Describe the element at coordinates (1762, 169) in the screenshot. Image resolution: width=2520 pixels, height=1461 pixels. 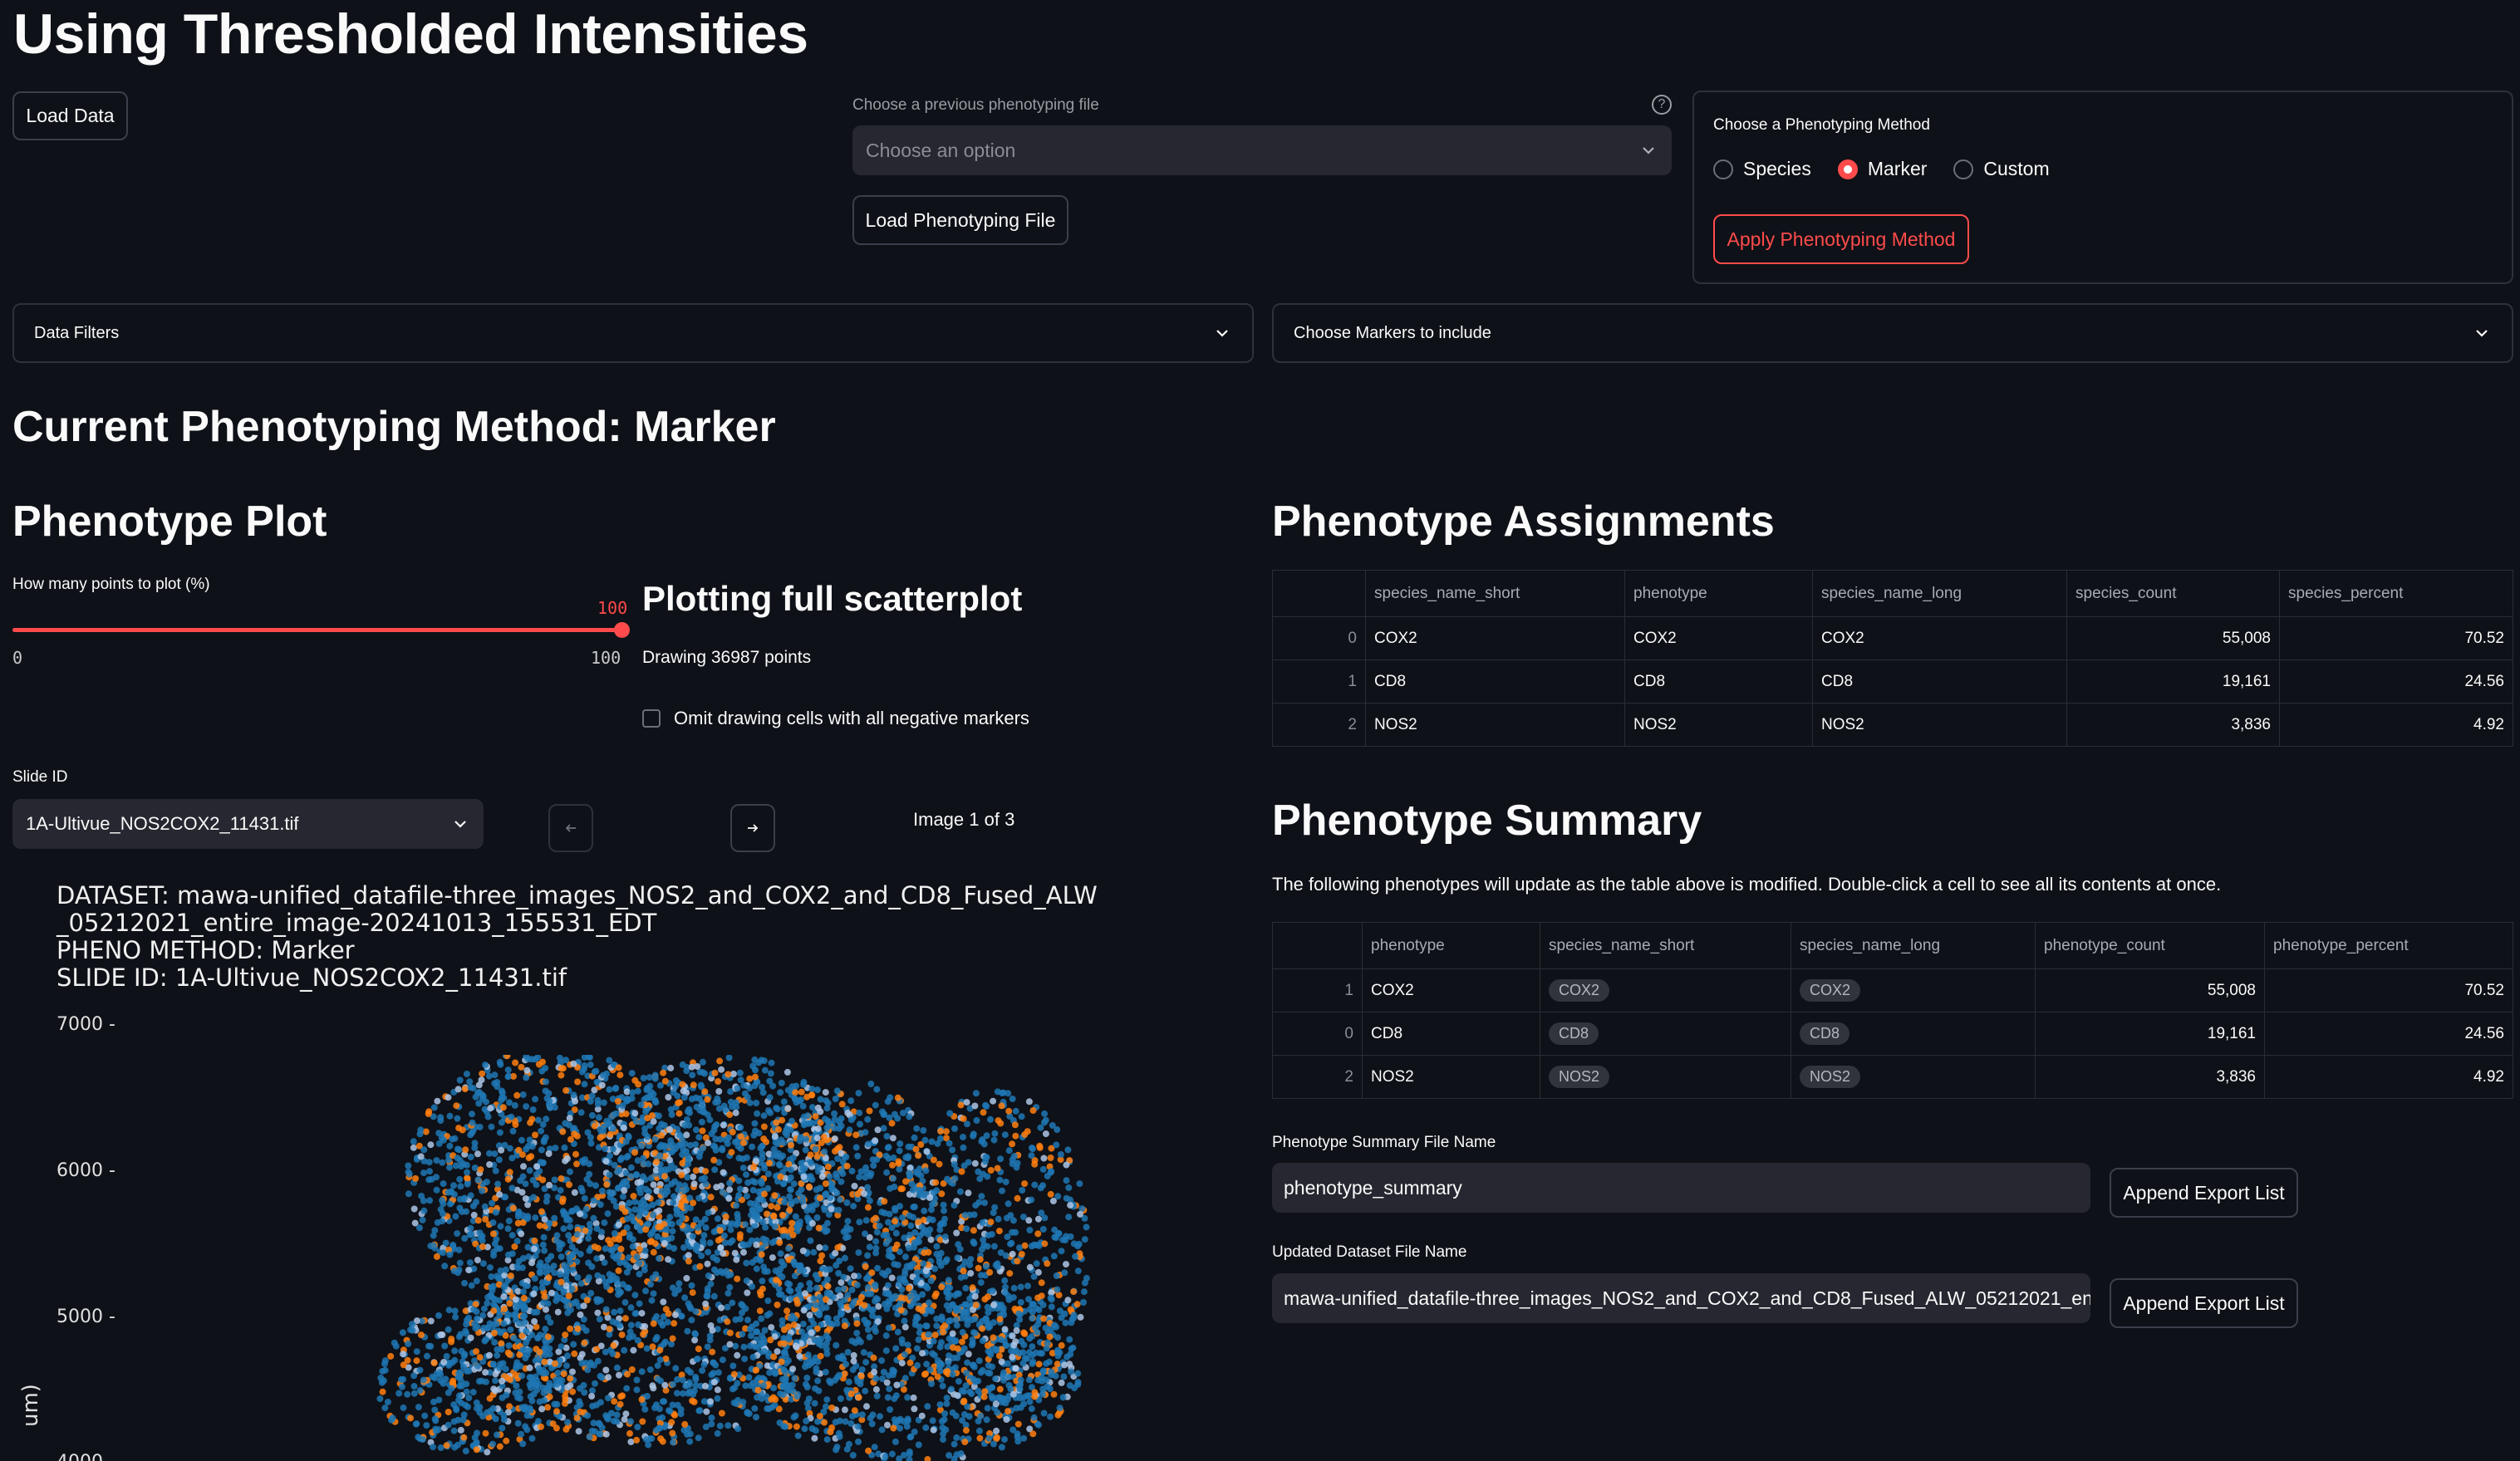
I see `radio-species: Species` at that location.